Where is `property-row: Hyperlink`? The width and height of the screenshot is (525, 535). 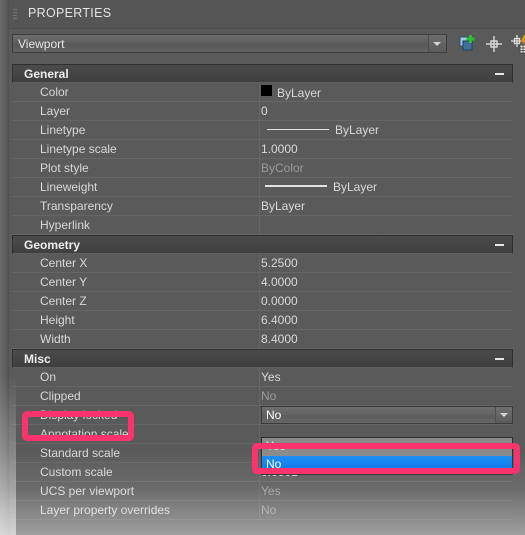 property-row: Hyperlink is located at coordinates (262, 225).